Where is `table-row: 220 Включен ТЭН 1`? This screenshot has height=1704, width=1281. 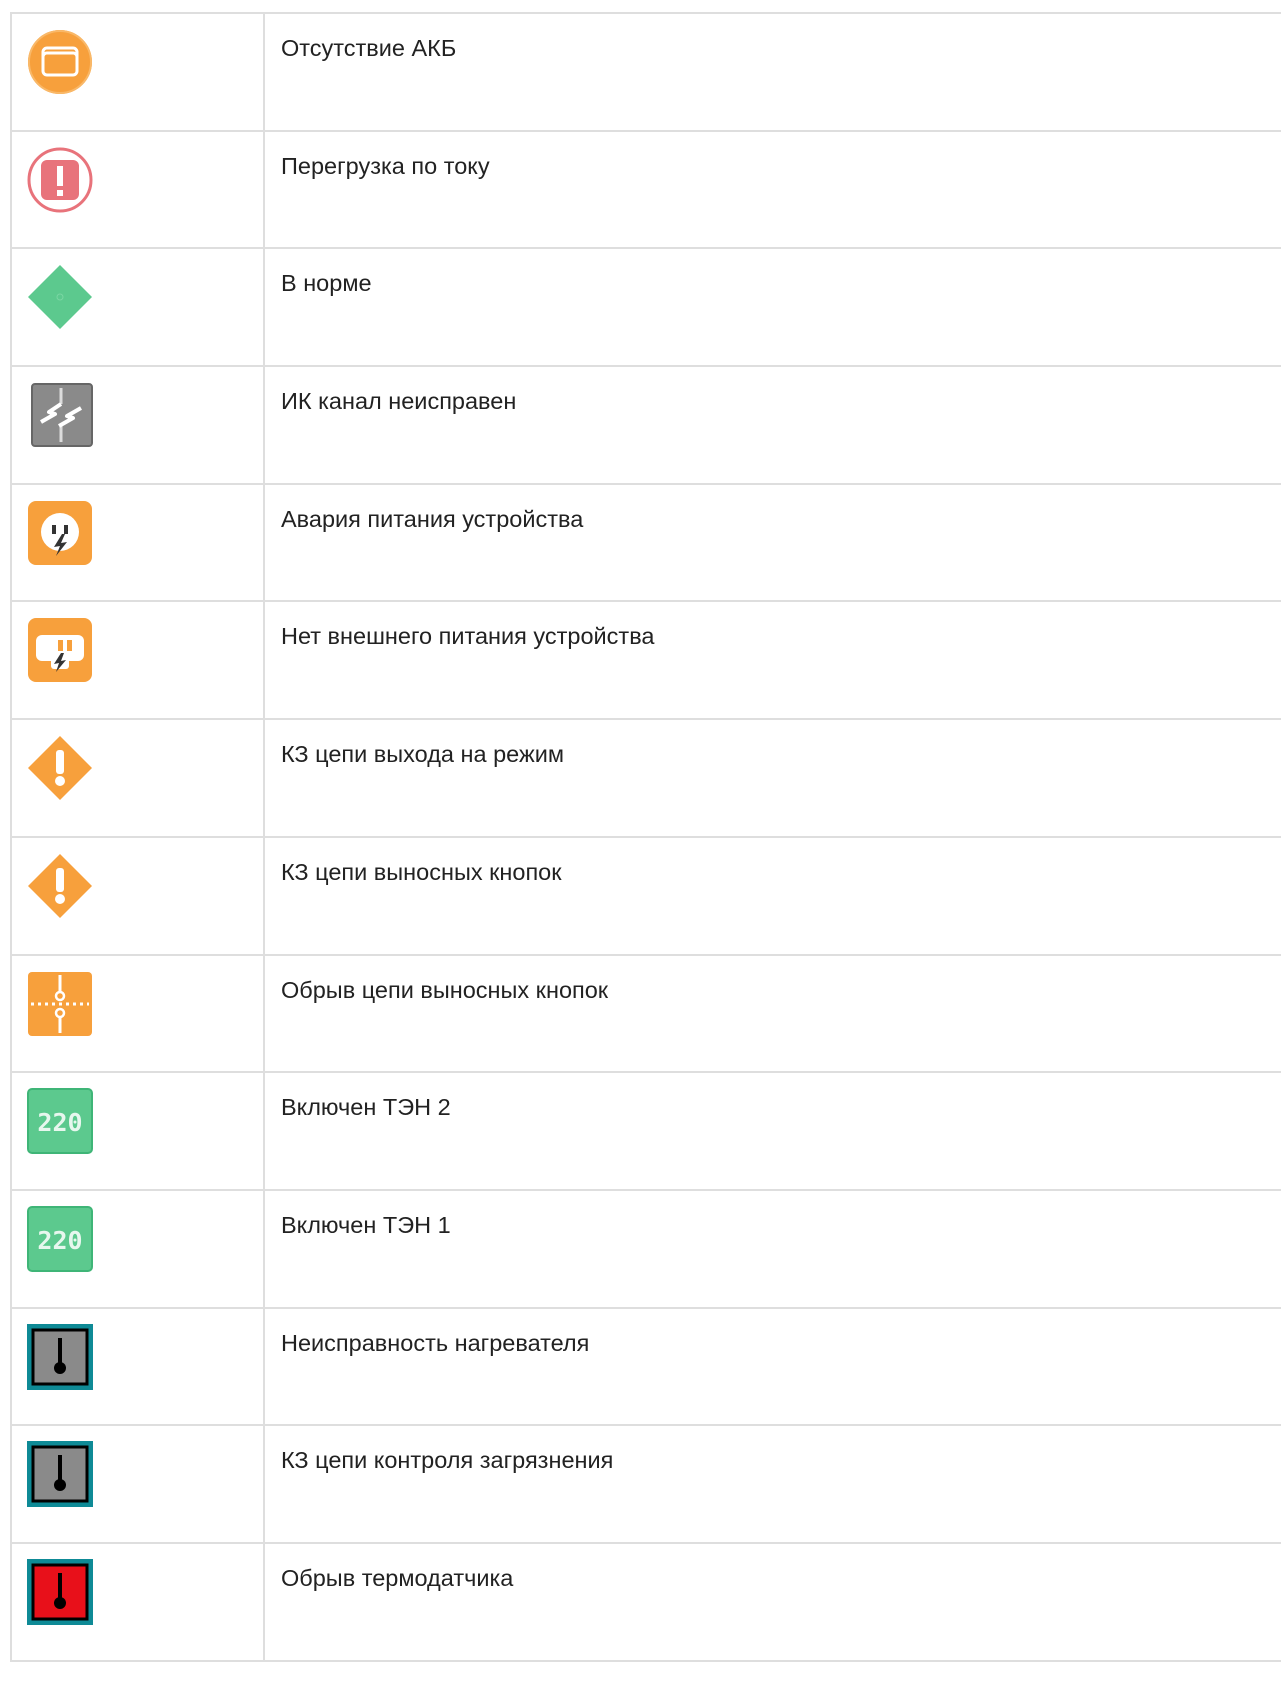
table-row: 220 Включен ТЭН 1 is located at coordinates (645, 1248).